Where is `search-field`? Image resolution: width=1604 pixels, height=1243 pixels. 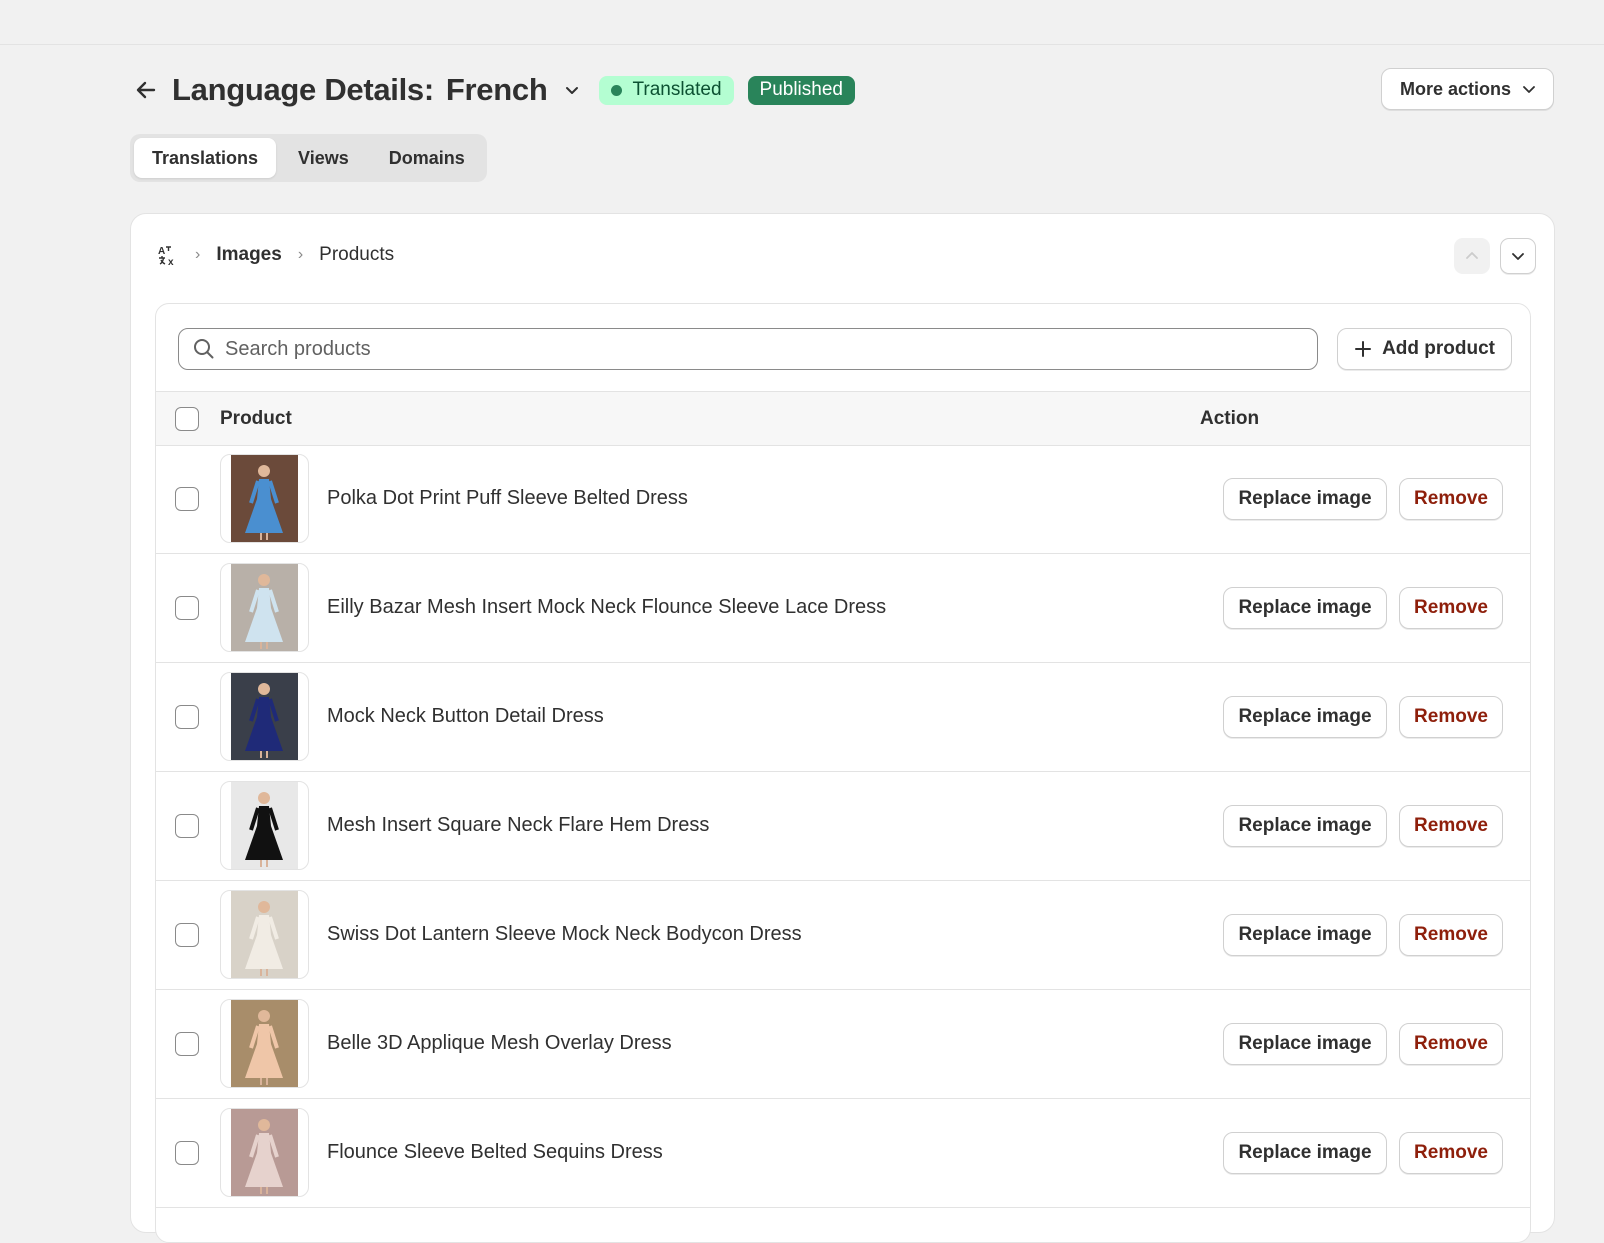
search-field is located at coordinates (748, 349).